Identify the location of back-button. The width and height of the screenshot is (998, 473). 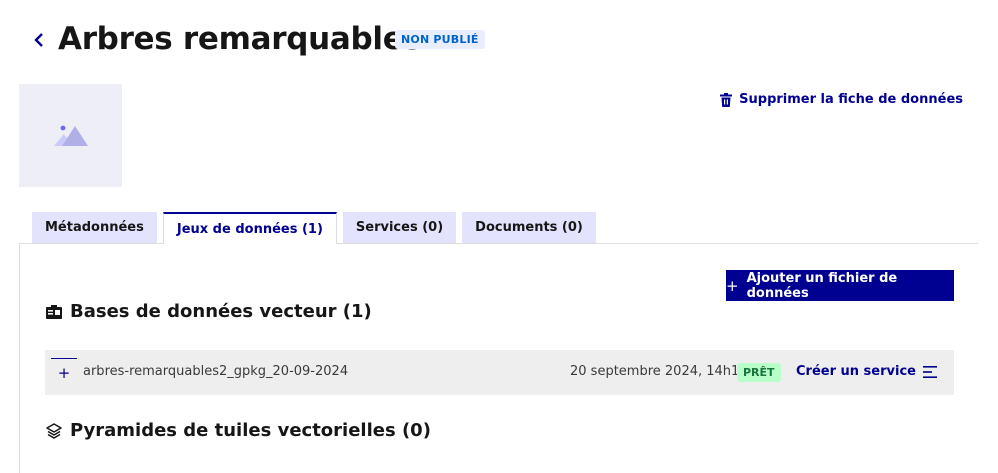
(39, 40).